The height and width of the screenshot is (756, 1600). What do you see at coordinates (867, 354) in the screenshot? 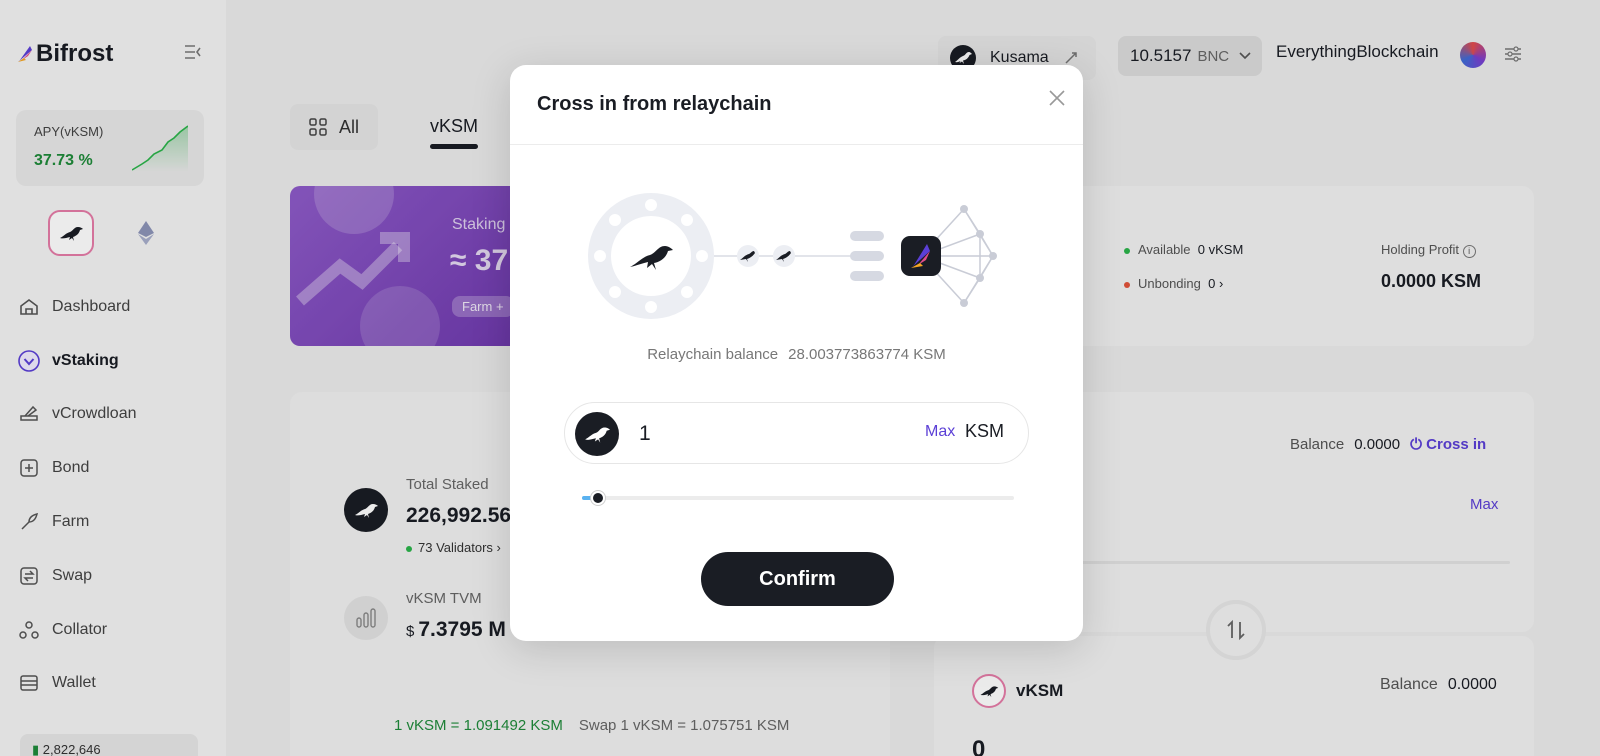
I see `relay-balance-value: 28.003773863774 KSM` at bounding box center [867, 354].